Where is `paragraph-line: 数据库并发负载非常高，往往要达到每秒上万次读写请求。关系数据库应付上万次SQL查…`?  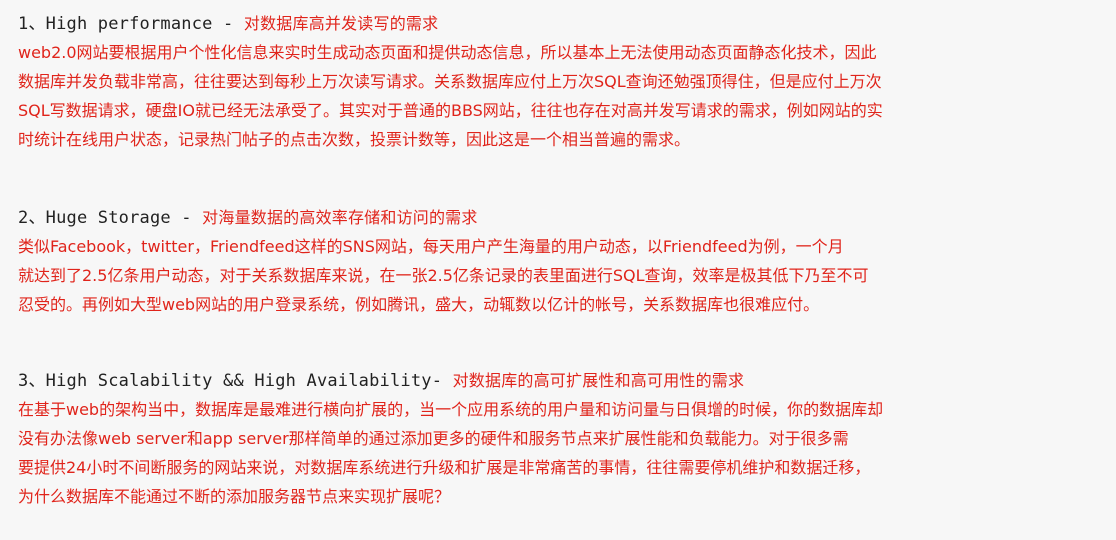
paragraph-line: 数据库并发负载非常高，往往要达到每秒上万次读写请求。关系数据库应付上万次SQL查… is located at coordinates (450, 81).